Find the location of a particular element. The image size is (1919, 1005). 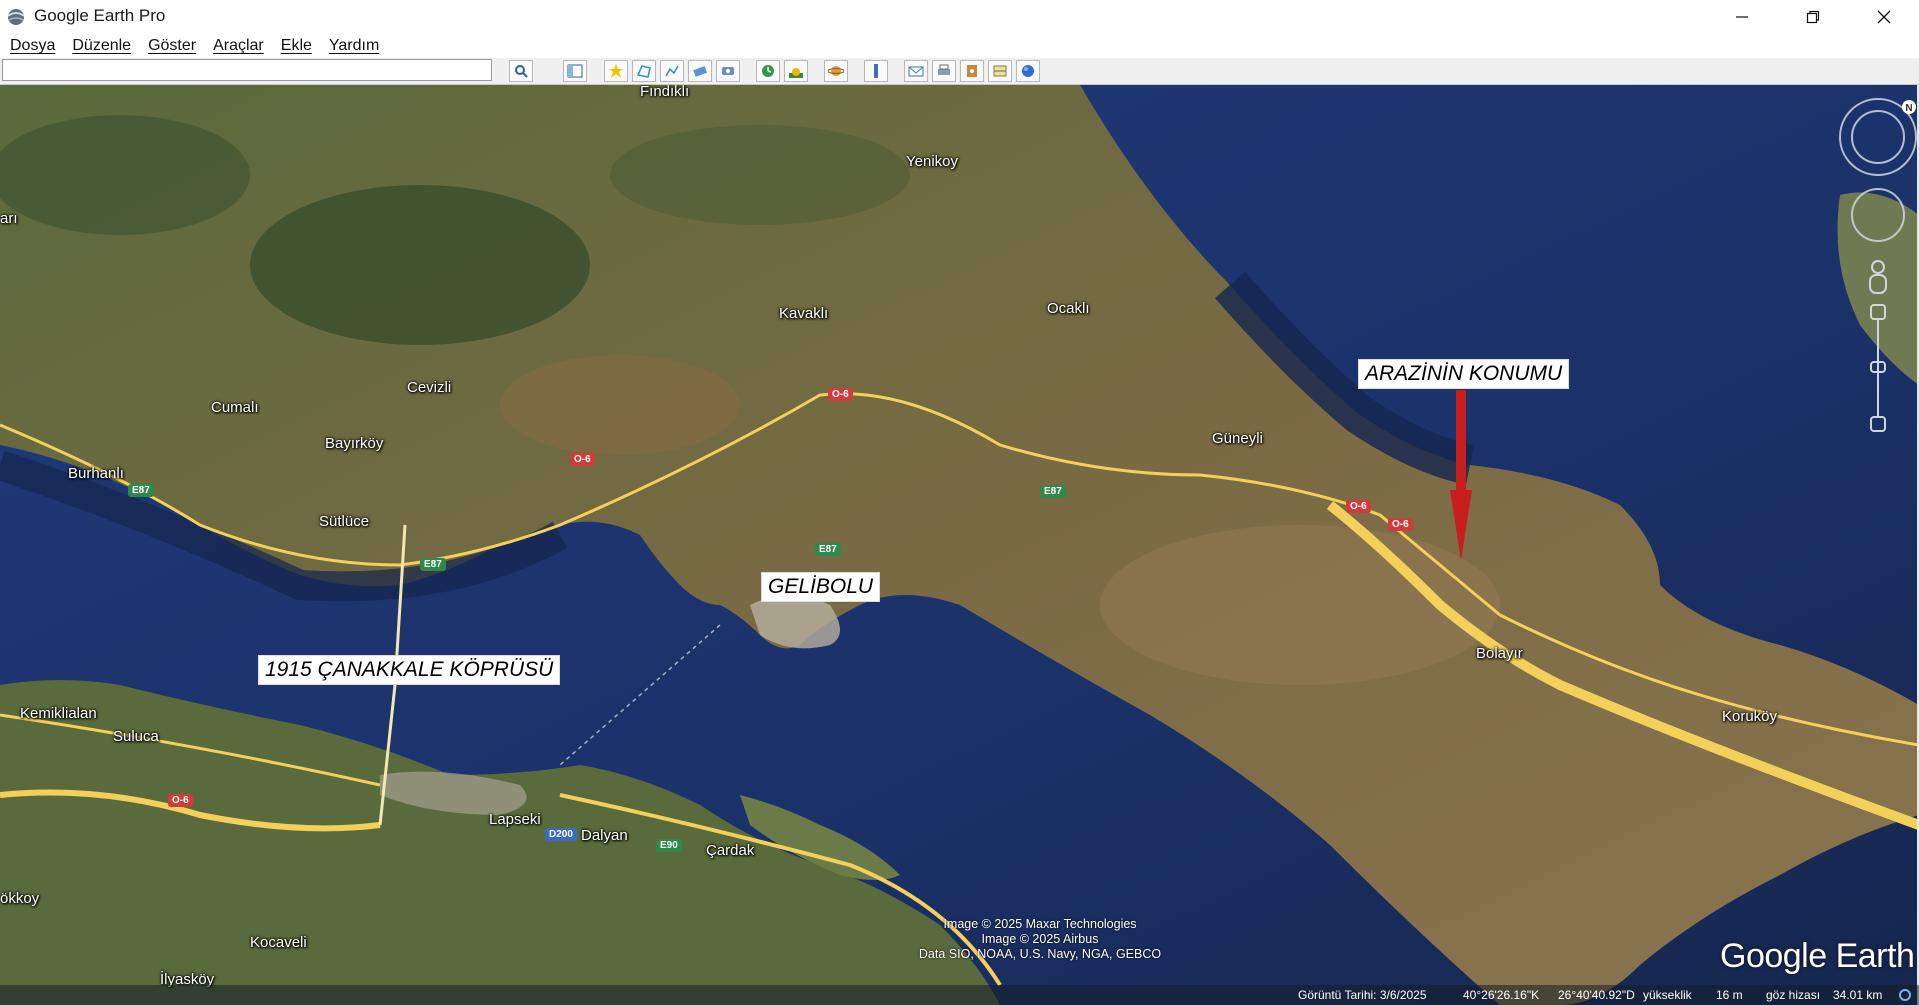

land-location-callout: ARAZİNİN KONUMU is located at coordinates (1464, 374).